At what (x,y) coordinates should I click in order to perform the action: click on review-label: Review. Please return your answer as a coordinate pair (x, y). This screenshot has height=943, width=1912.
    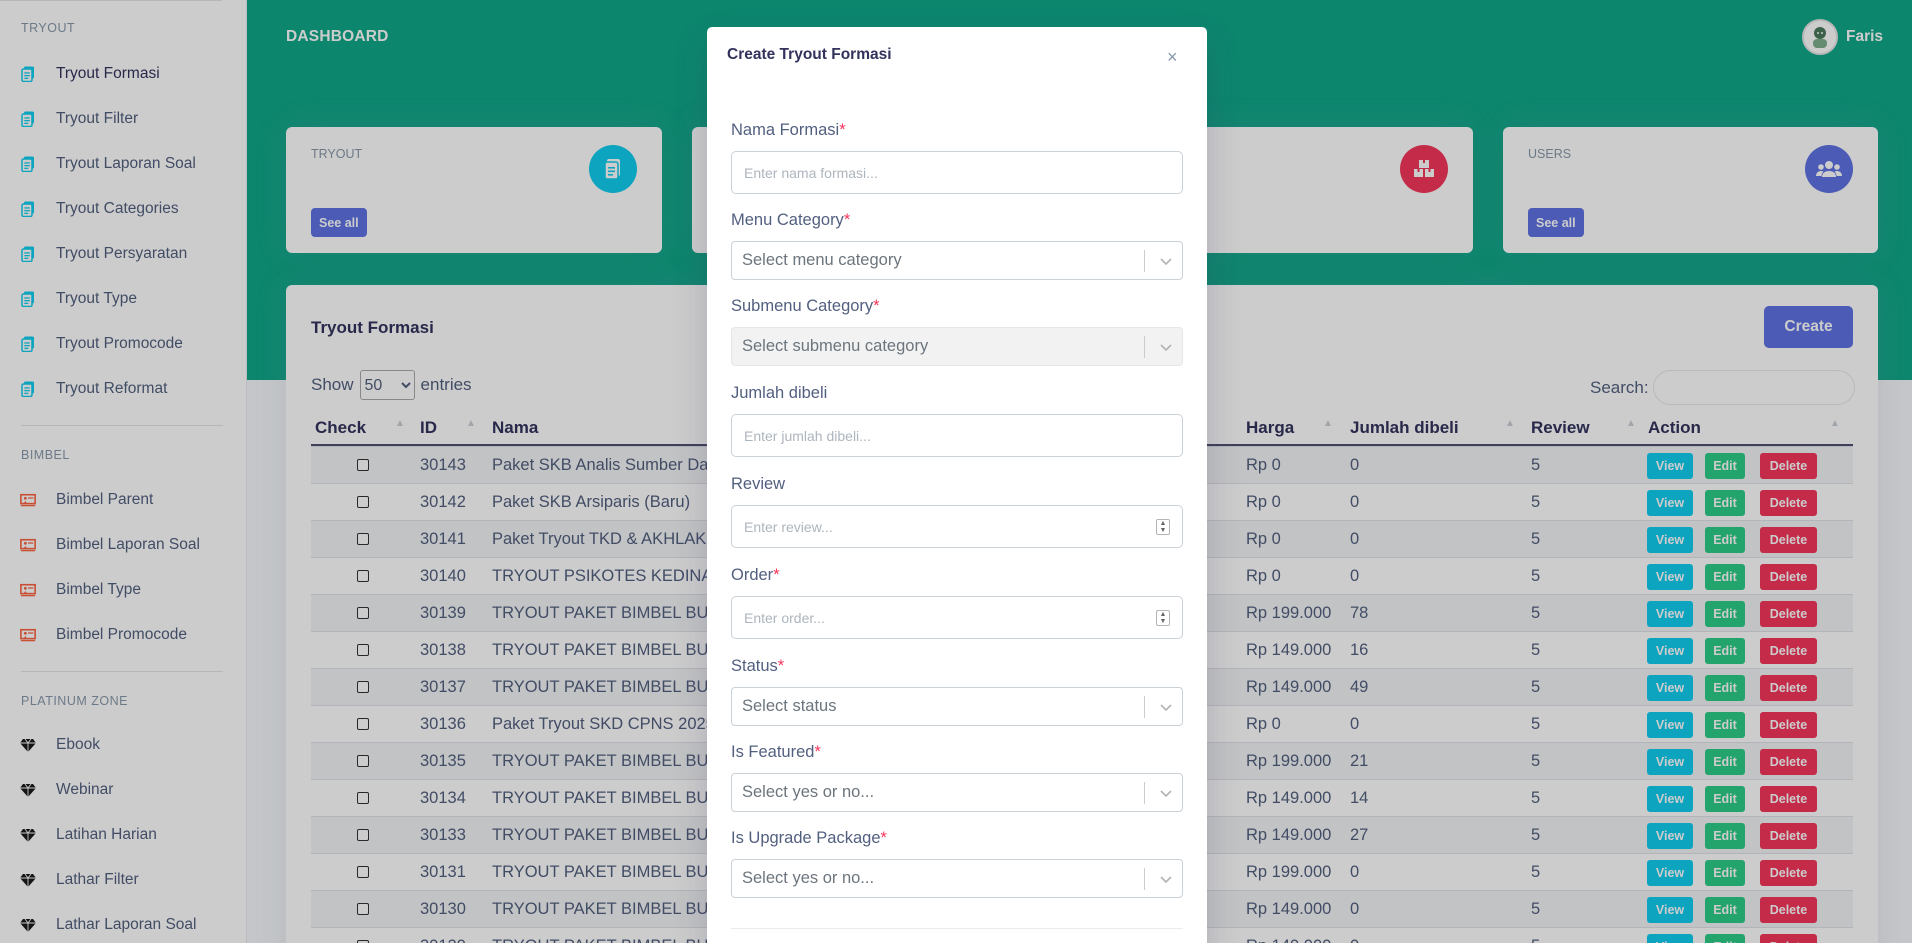
    Looking at the image, I should click on (758, 484).